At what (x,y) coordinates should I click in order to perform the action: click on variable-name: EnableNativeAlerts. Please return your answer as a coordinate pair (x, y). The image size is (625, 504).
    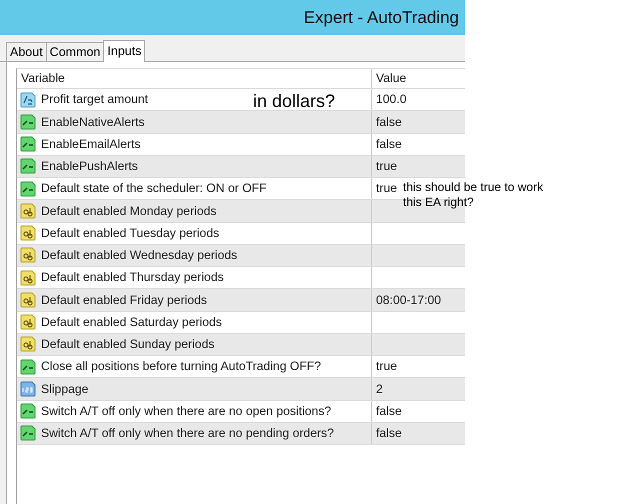
    Looking at the image, I should click on (93, 122).